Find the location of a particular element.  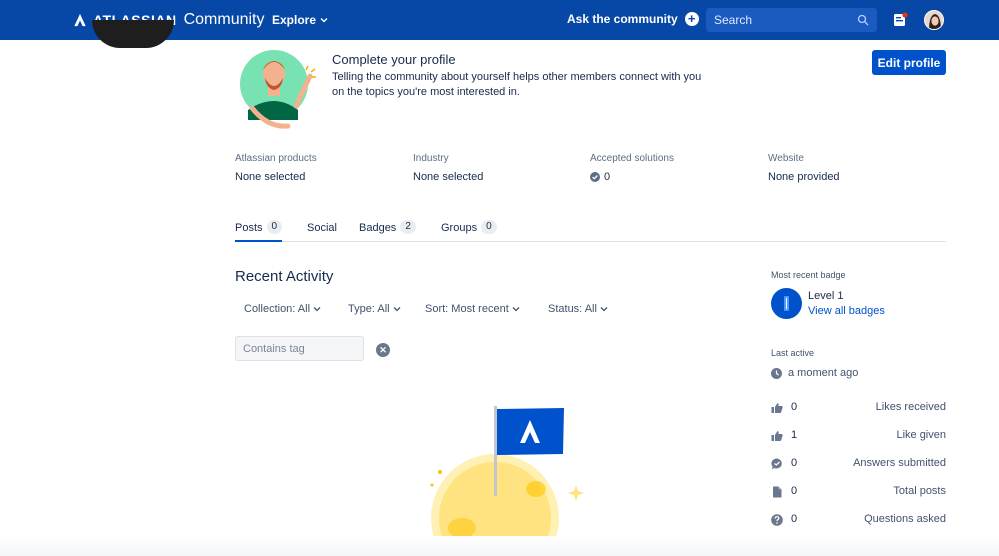

stat-label: Questions asked is located at coordinates (905, 519).